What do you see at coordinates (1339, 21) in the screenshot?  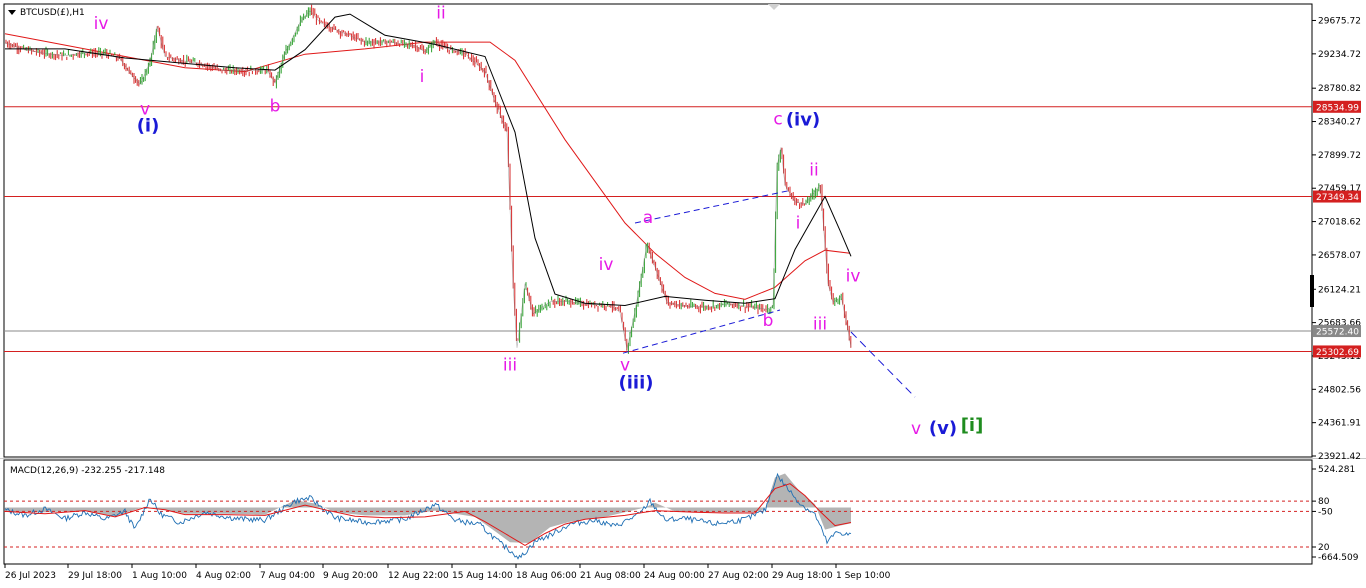 I see `y-tick-label: 29675.72` at bounding box center [1339, 21].